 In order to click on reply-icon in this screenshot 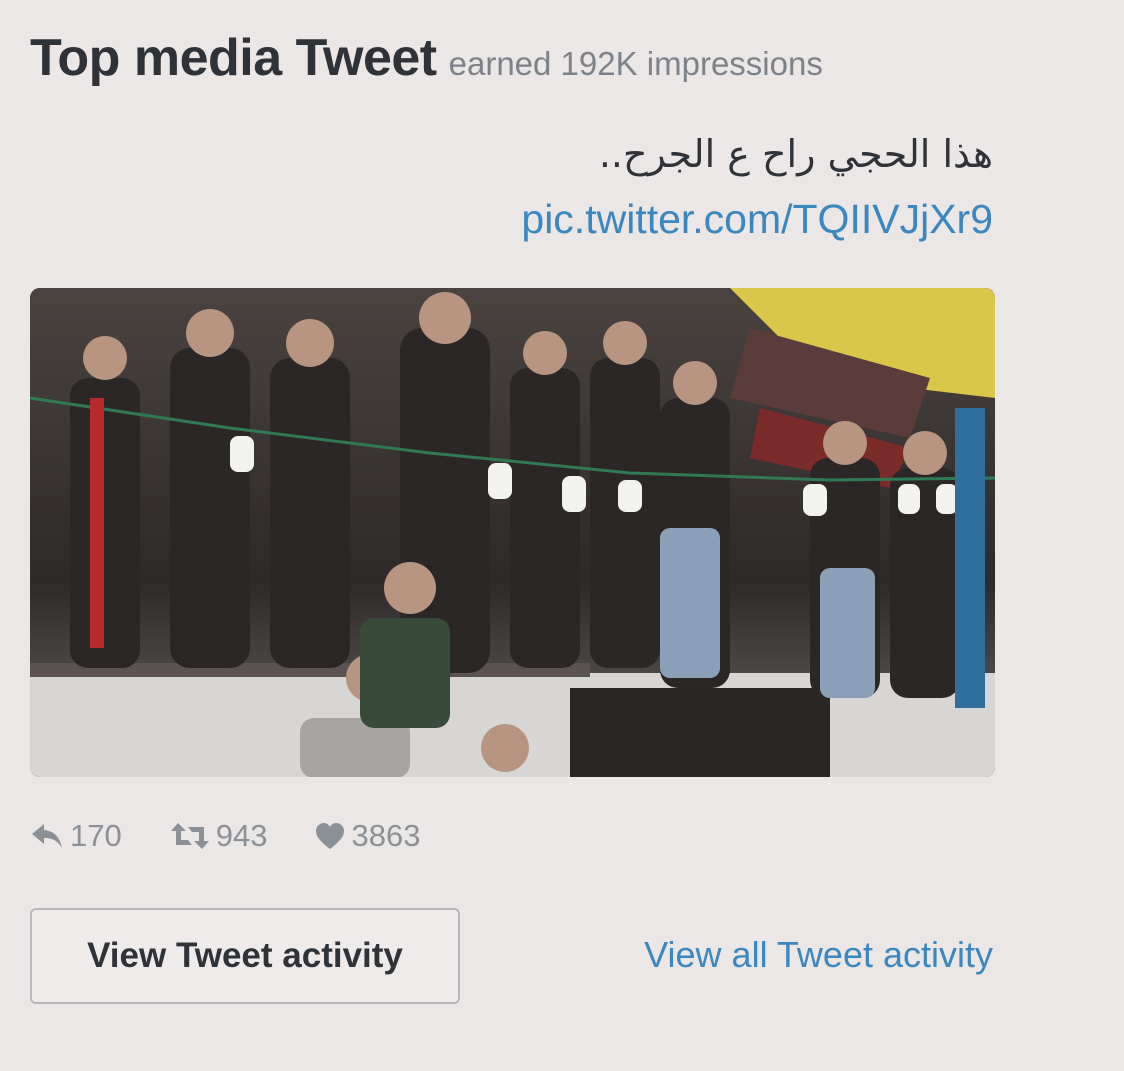, I will do `click(47, 836)`.